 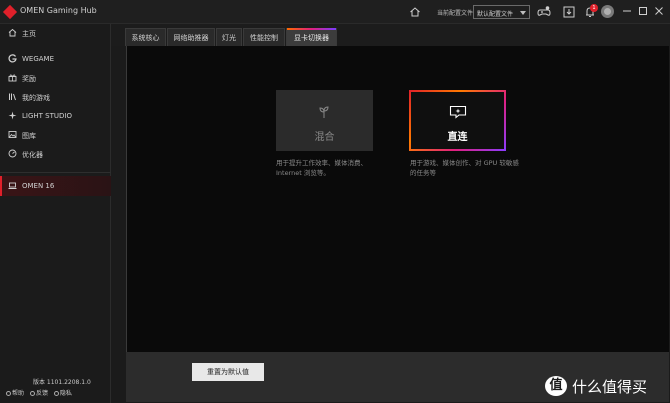 What do you see at coordinates (12, 115) in the screenshot?
I see `sparkle-icon` at bounding box center [12, 115].